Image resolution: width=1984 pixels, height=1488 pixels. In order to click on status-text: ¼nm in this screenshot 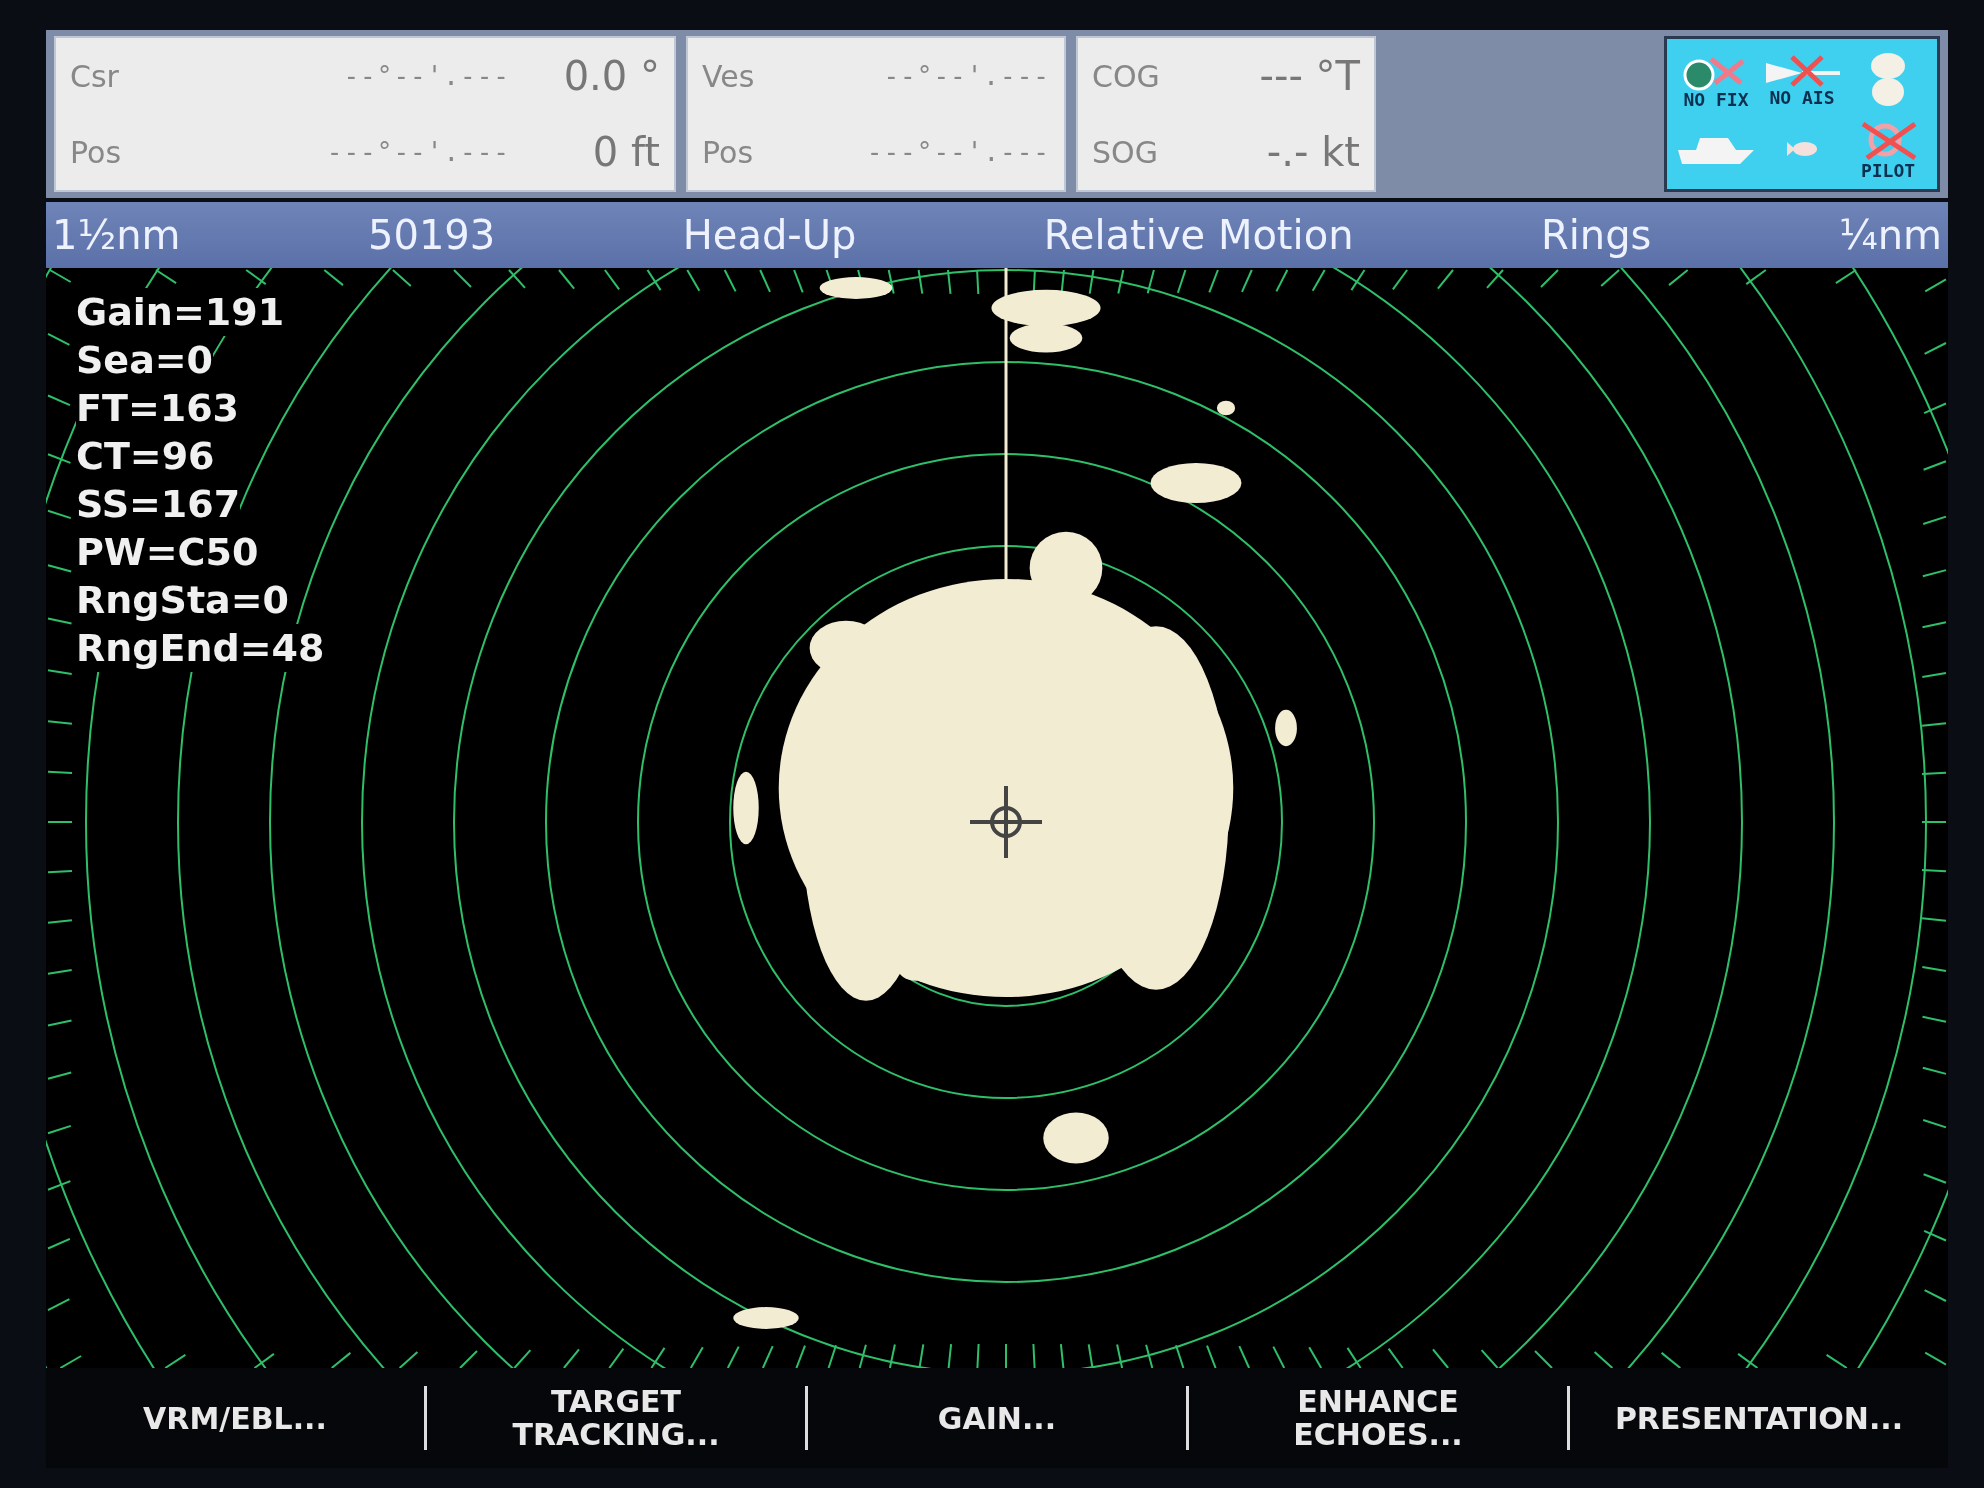, I will do `click(1890, 235)`.